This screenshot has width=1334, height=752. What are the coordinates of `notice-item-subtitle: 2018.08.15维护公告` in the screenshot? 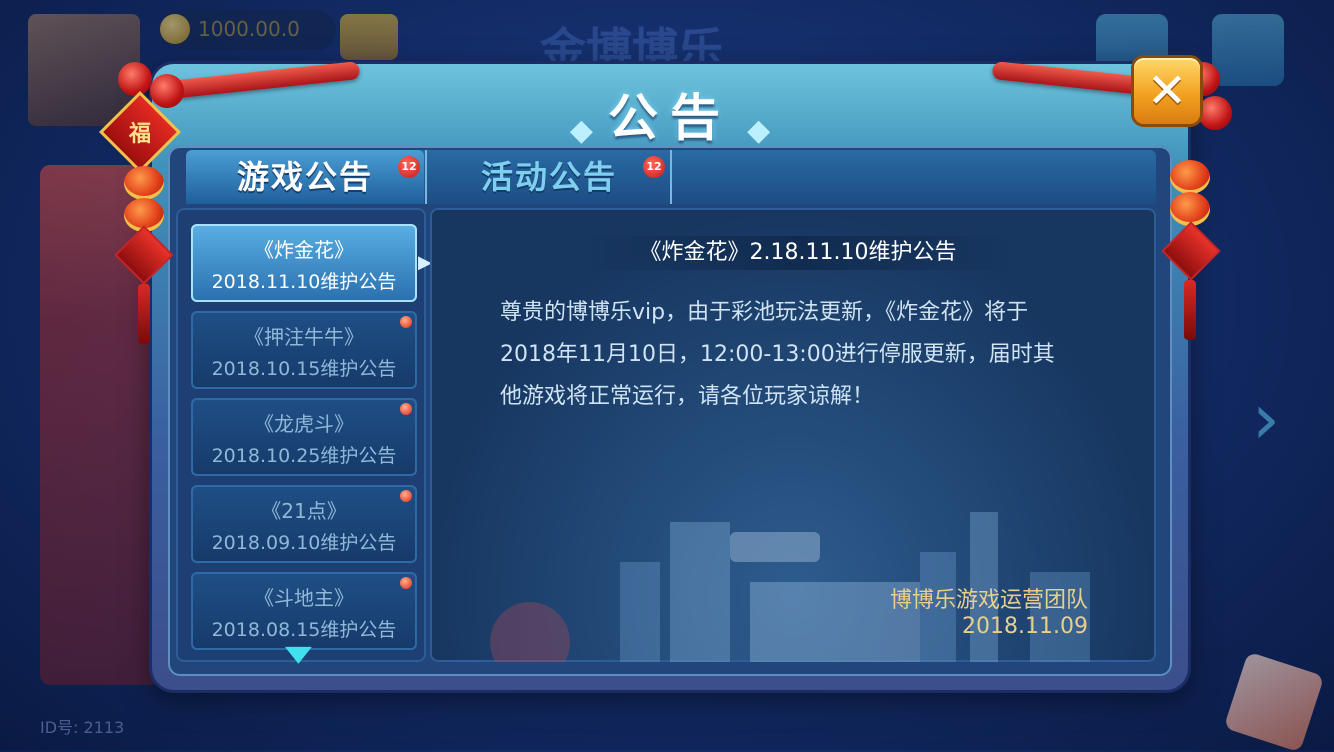 It's located at (304, 630).